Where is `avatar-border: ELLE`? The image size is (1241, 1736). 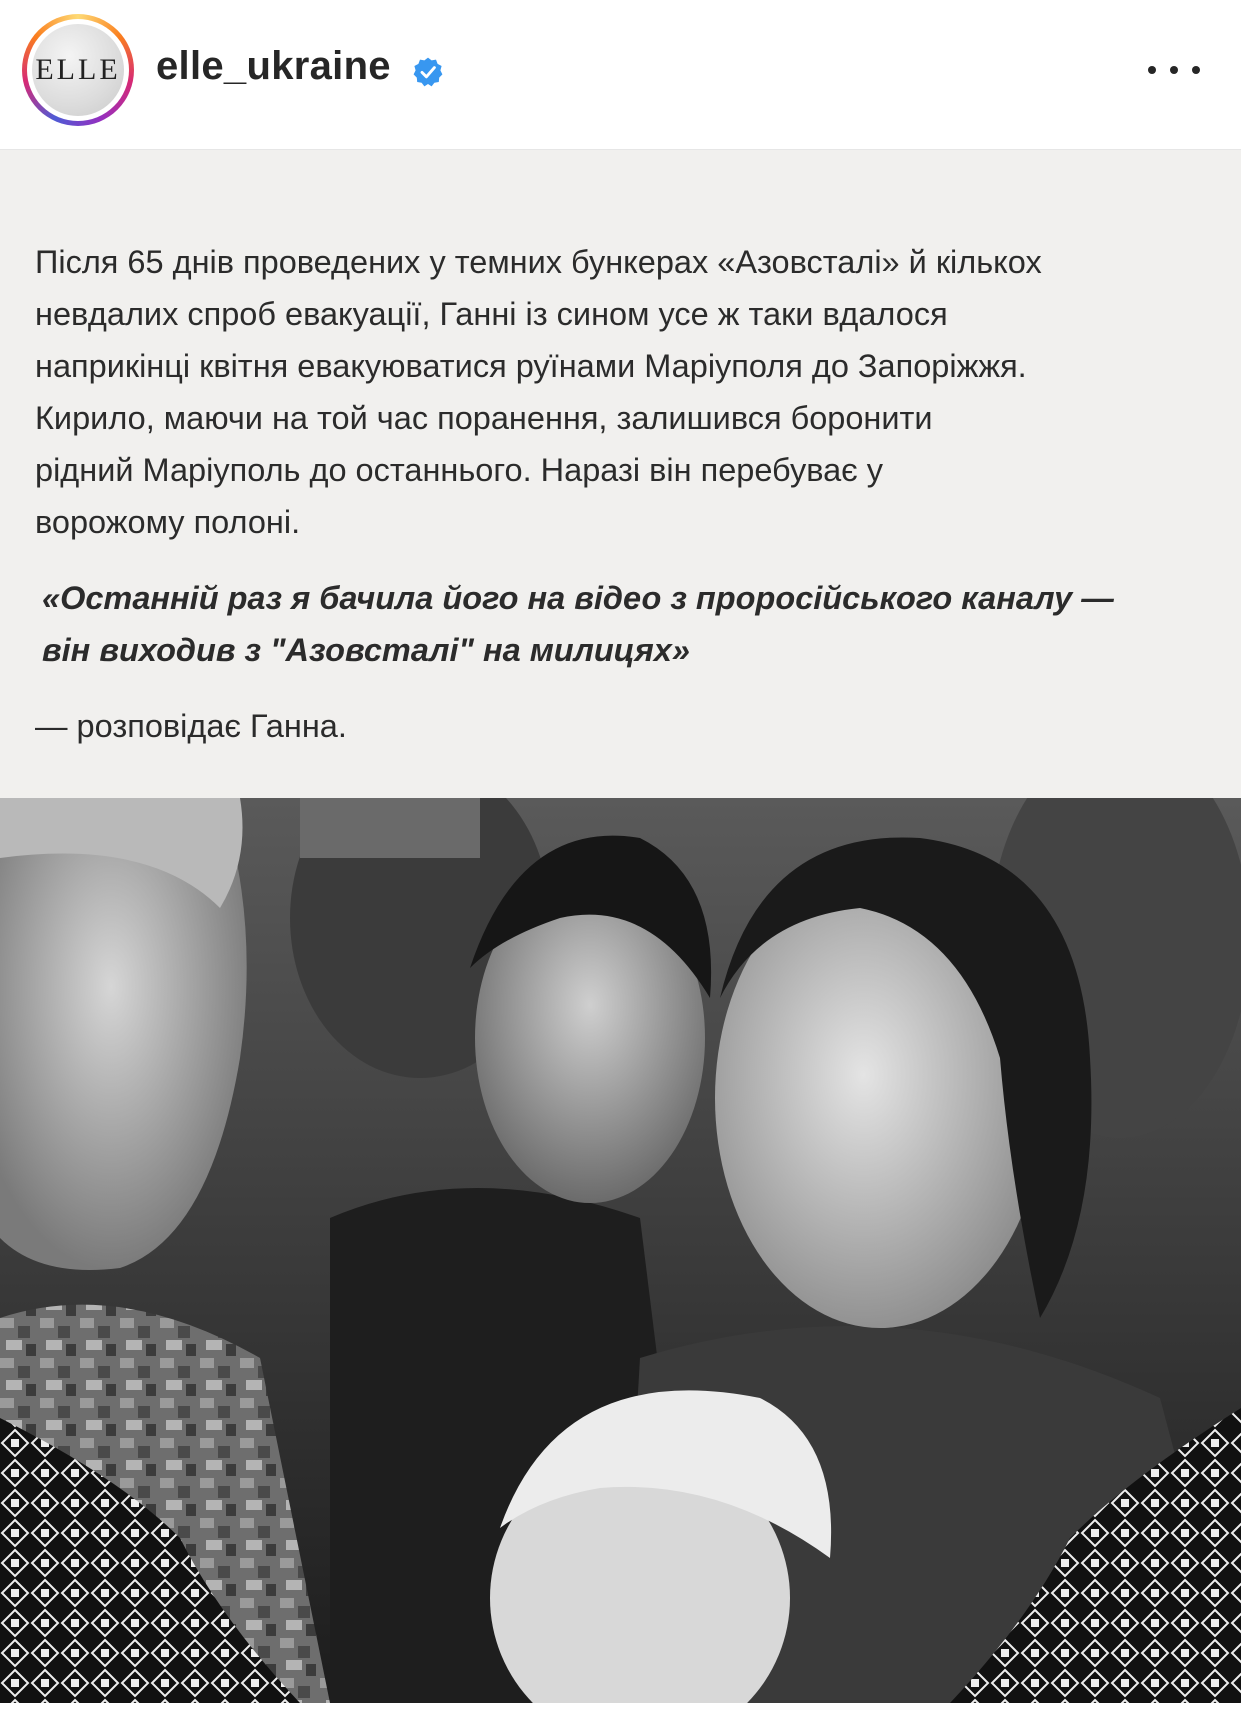 avatar-border: ELLE is located at coordinates (78, 70).